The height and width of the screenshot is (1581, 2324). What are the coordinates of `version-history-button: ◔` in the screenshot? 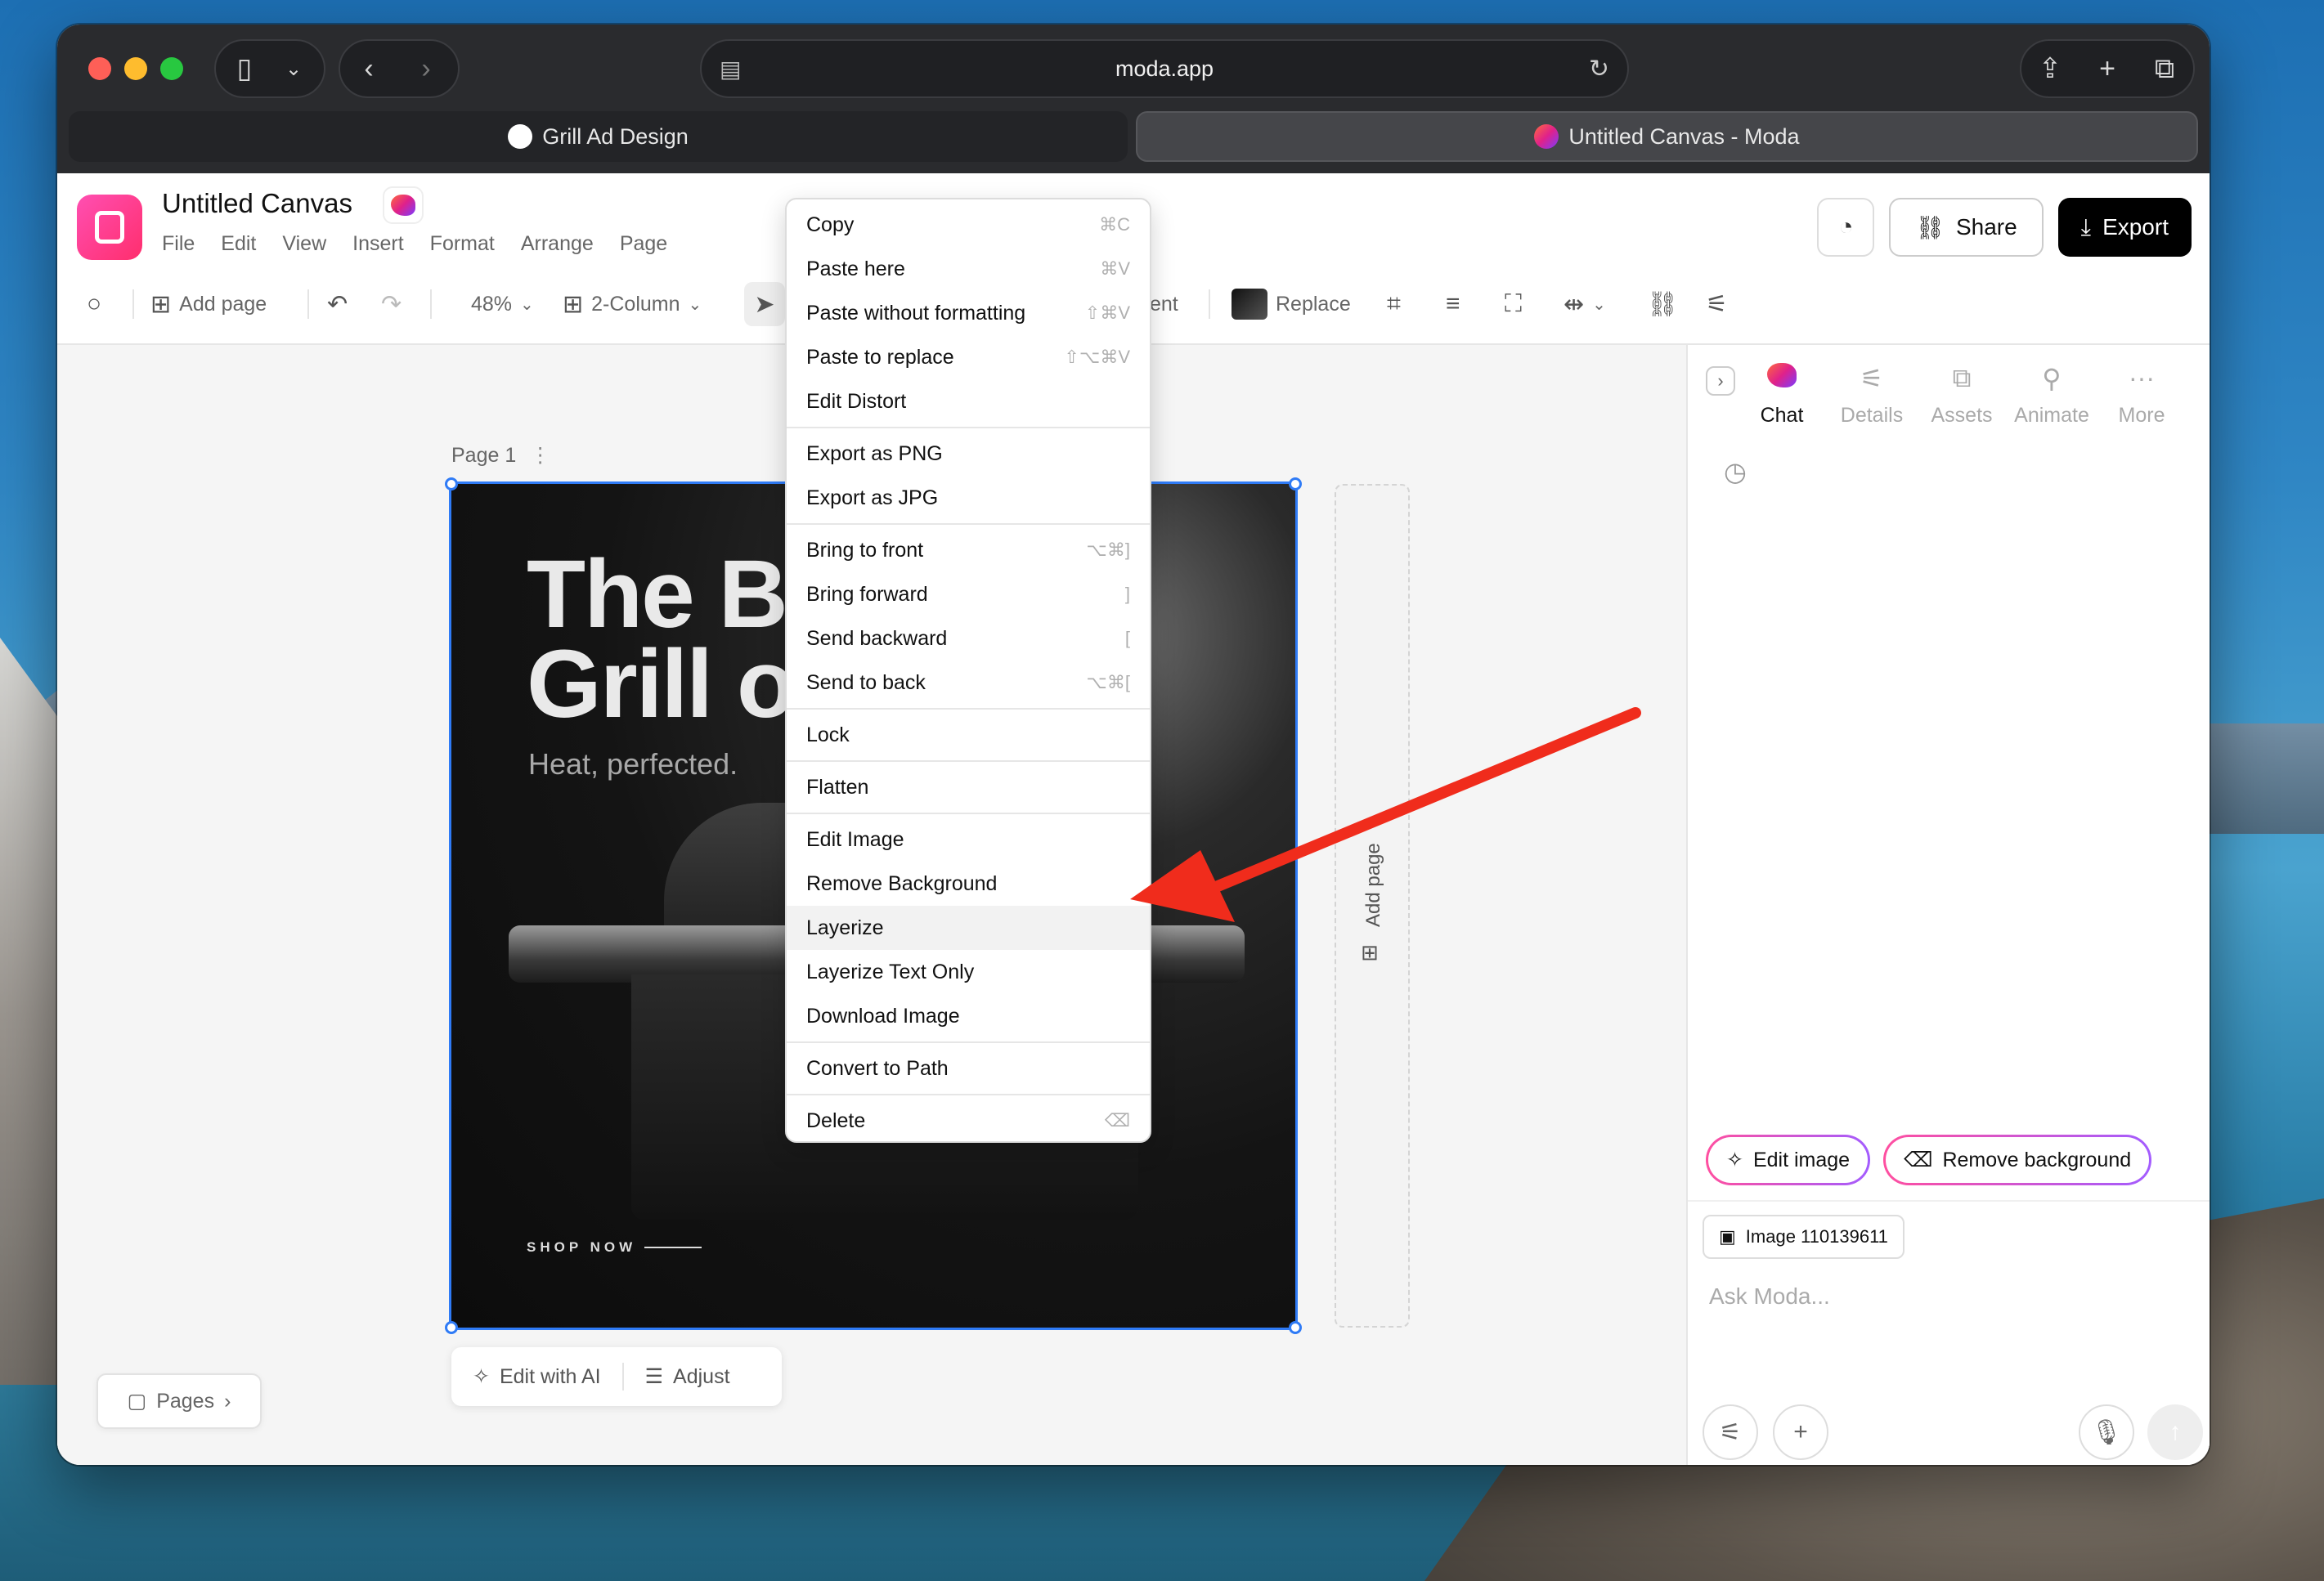 It's located at (1846, 227).